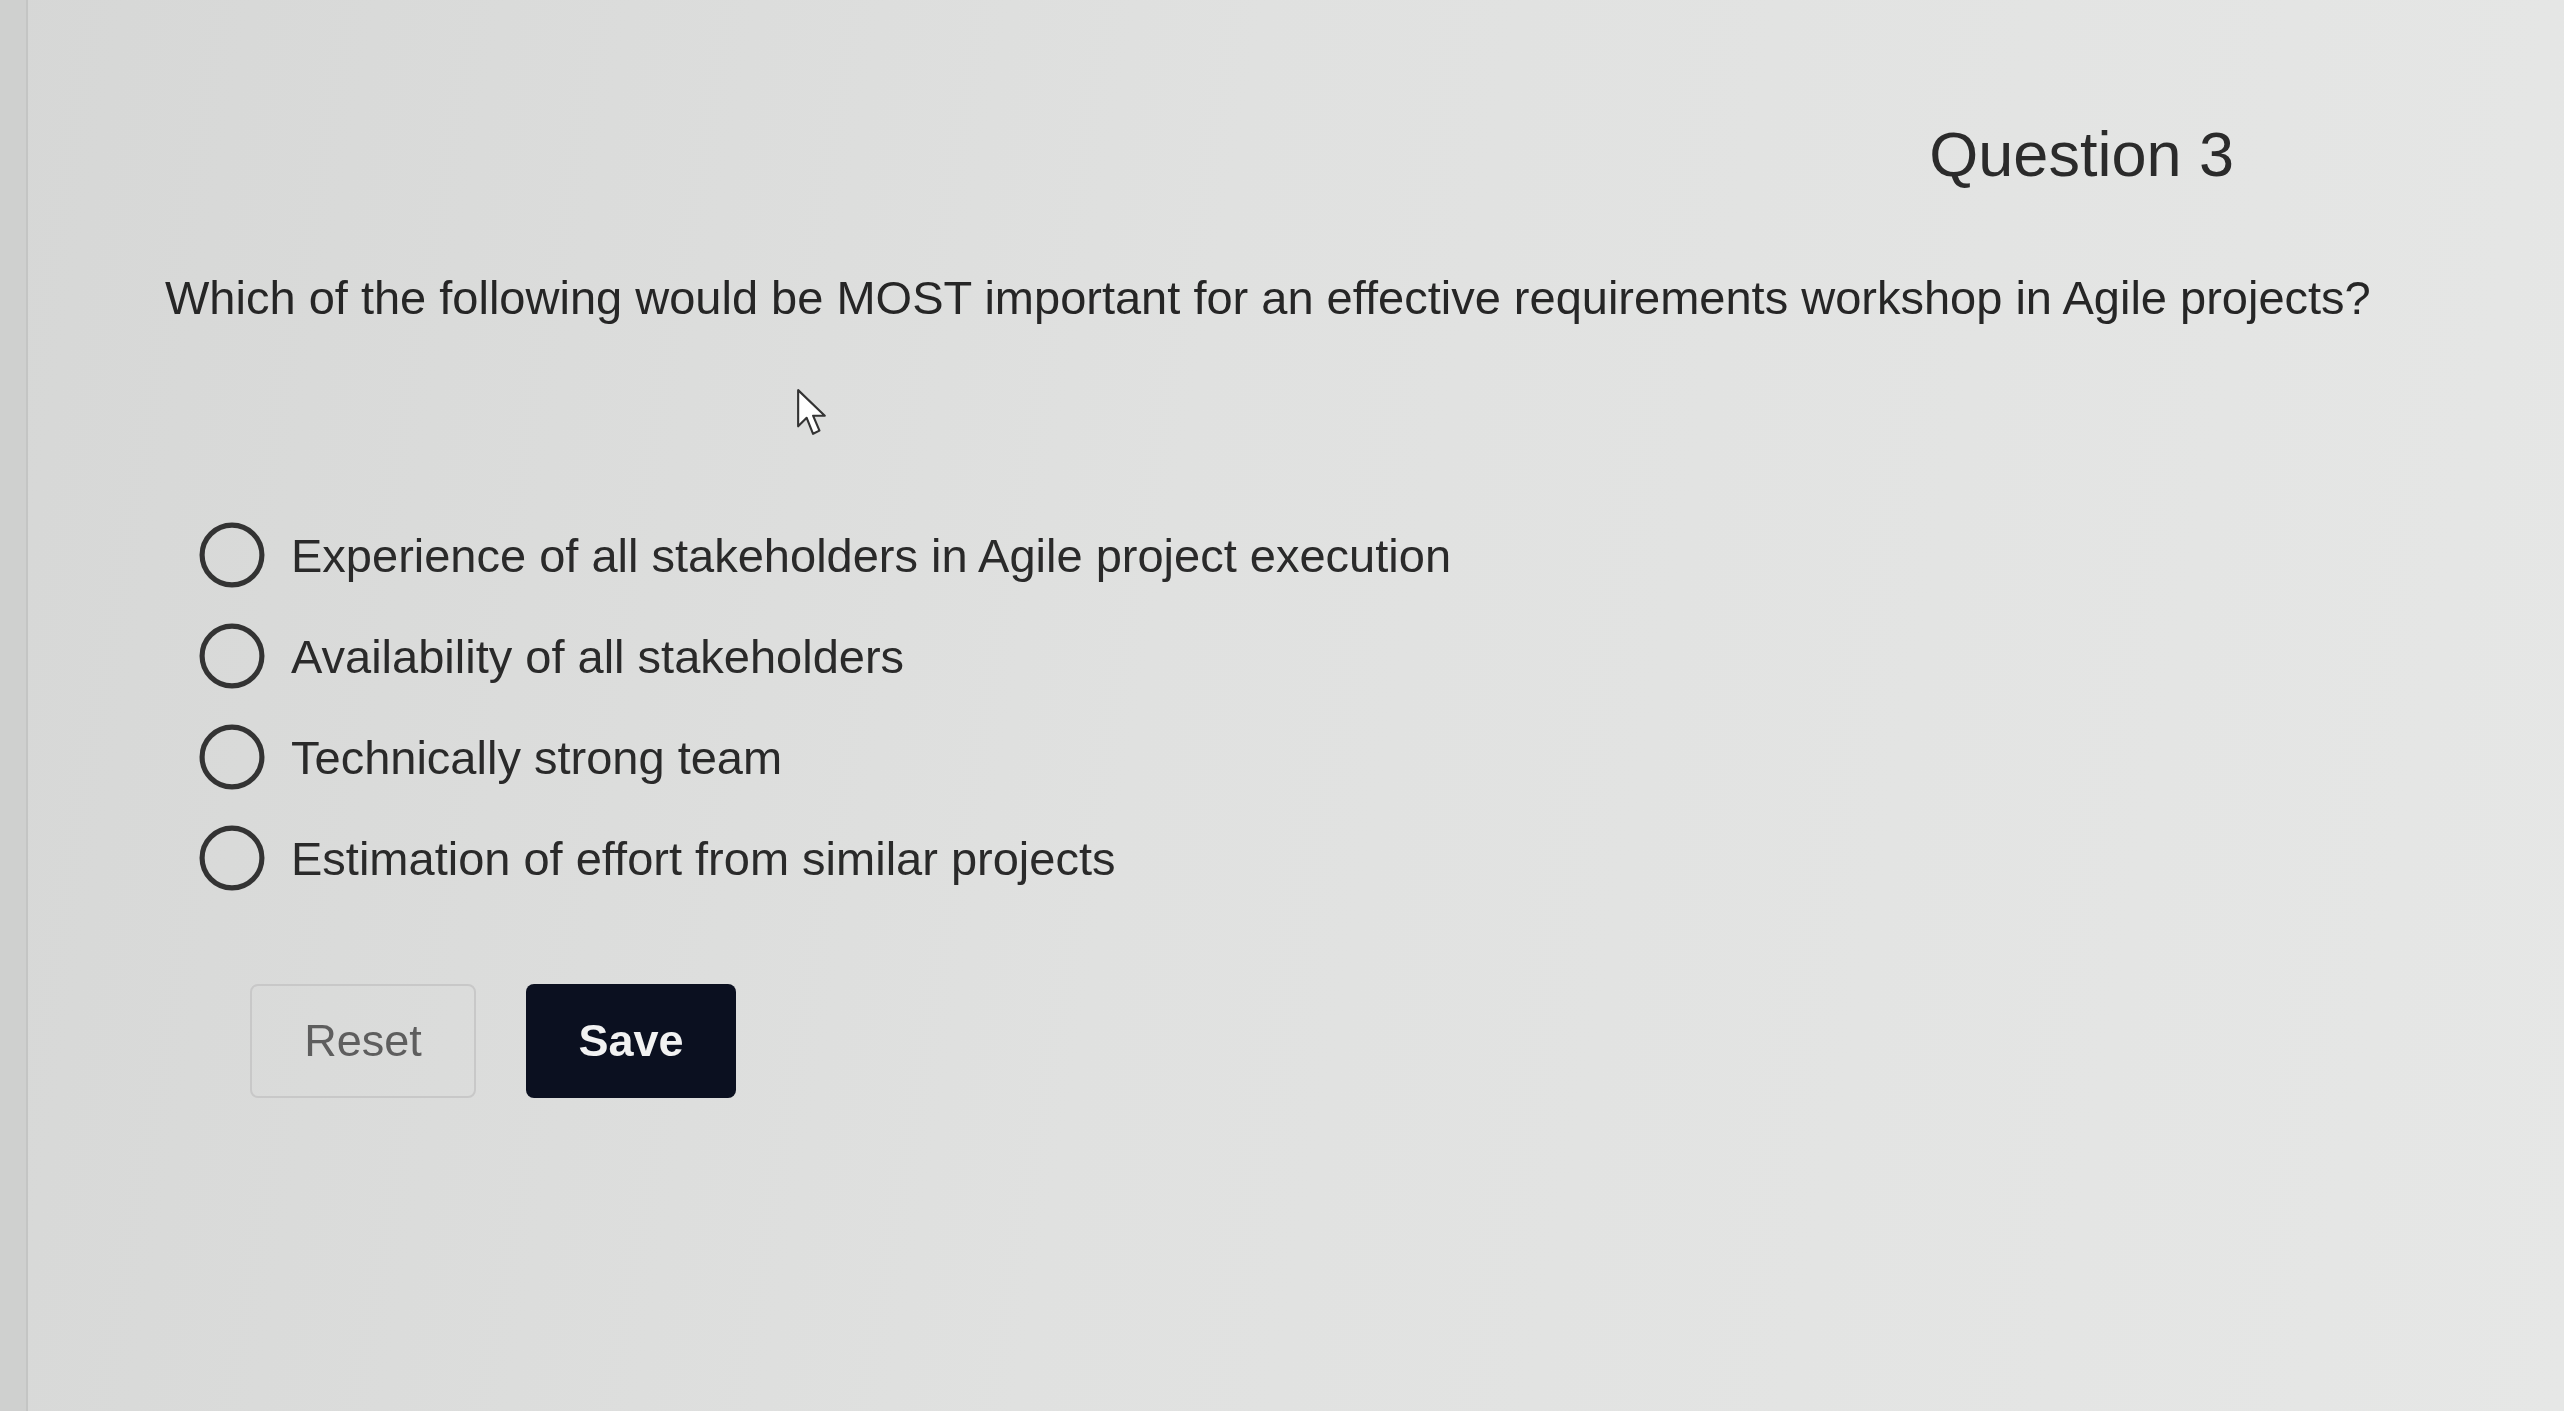 The width and height of the screenshot is (2564, 1411). What do you see at coordinates (552, 656) in the screenshot?
I see `answer-option: Availability of all stakeholders` at bounding box center [552, 656].